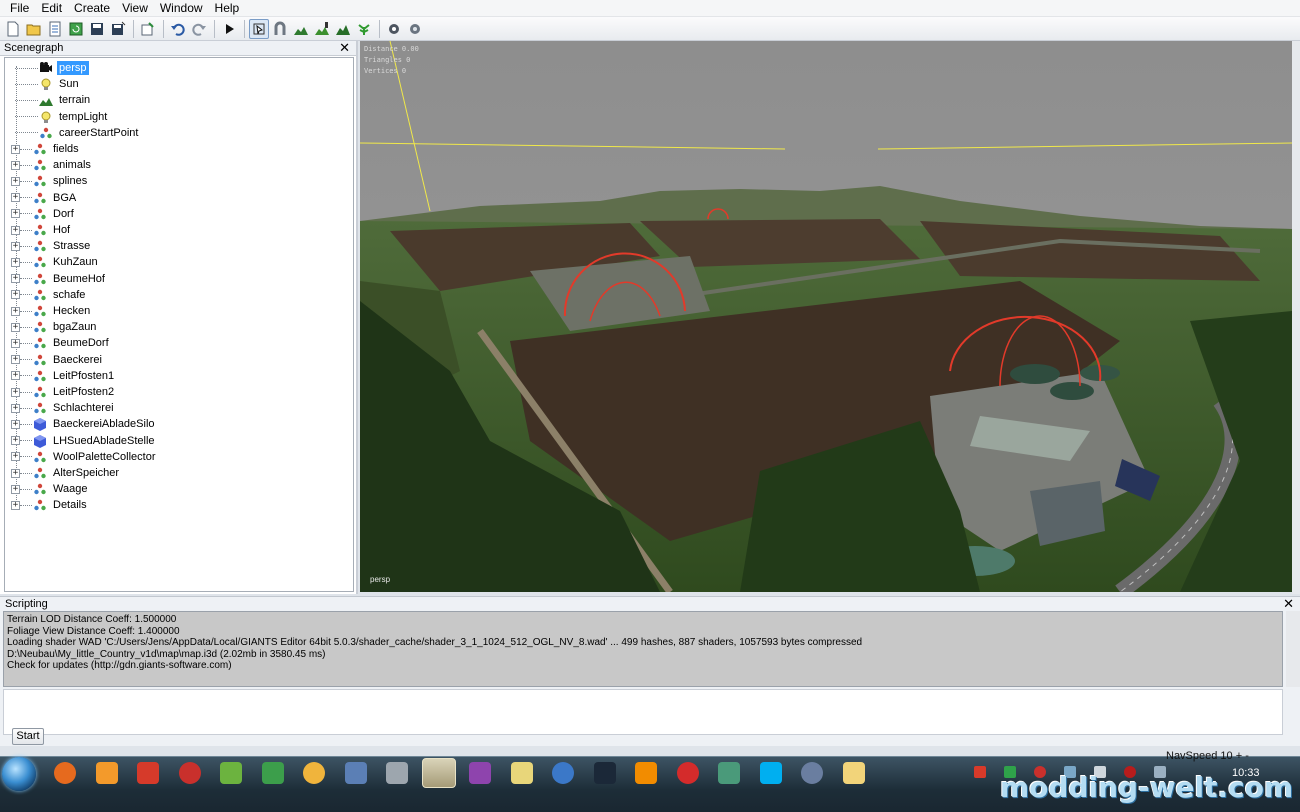 The width and height of the screenshot is (1300, 812). What do you see at coordinates (135, 8) in the screenshot?
I see `menu-view: View` at bounding box center [135, 8].